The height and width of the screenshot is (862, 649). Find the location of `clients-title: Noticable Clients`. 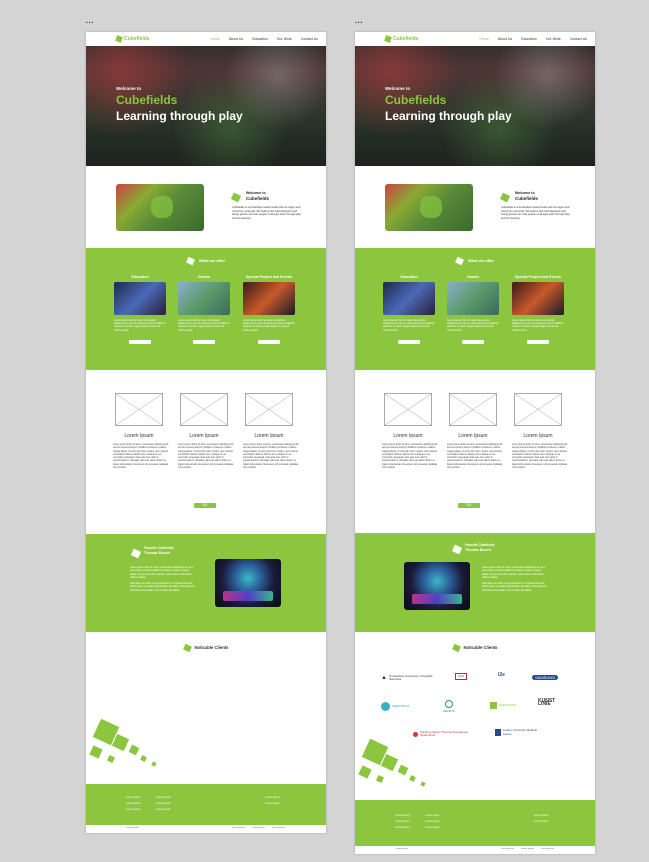

clients-title: Noticable Clients is located at coordinates (475, 648).